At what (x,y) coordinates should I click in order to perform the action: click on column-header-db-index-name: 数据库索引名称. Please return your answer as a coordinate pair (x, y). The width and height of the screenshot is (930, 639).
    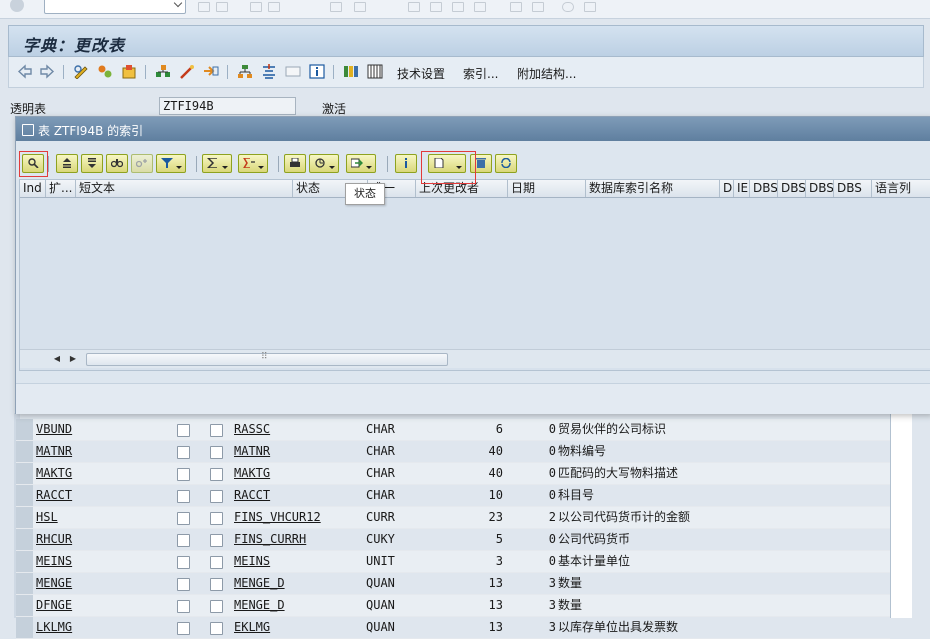
    Looking at the image, I should click on (653, 188).